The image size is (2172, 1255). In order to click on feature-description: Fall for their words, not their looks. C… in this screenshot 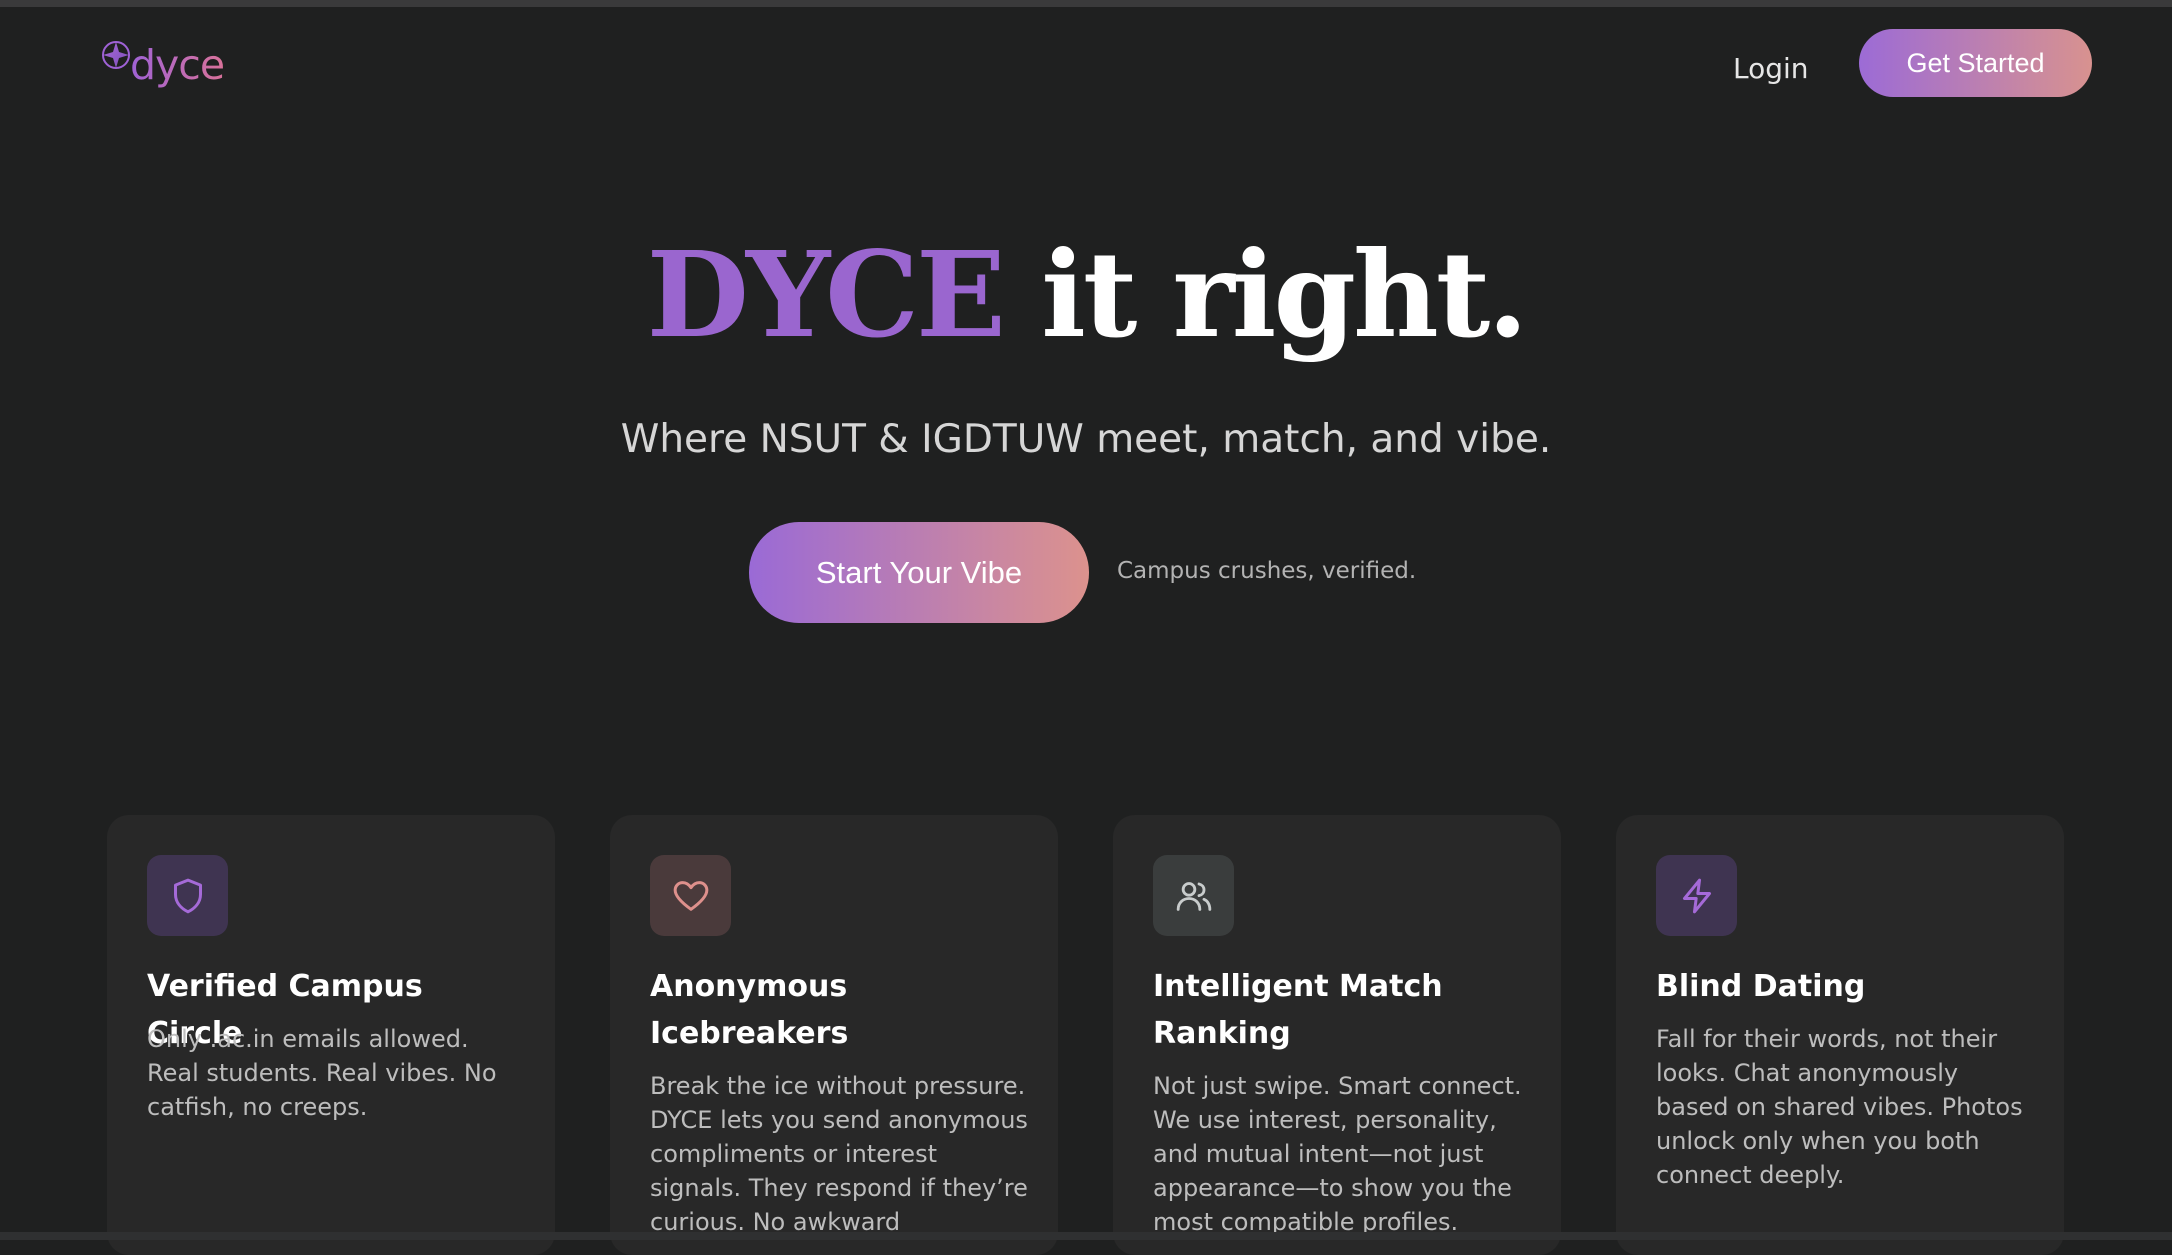, I will do `click(1839, 1107)`.